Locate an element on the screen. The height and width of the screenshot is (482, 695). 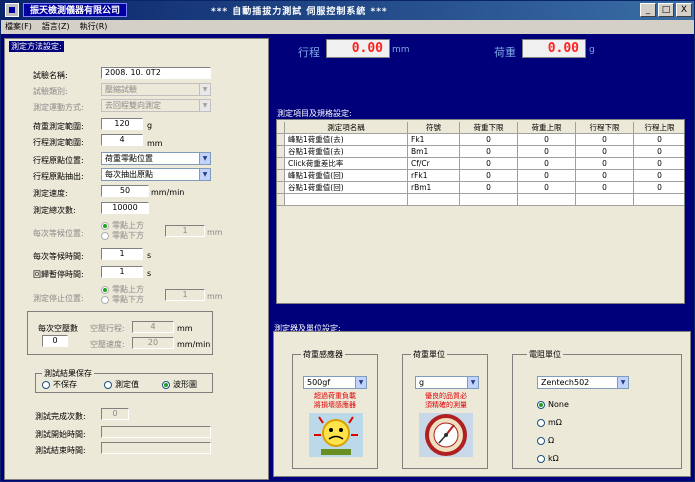
idle-stroke-input: 4 is located at coordinates (153, 327).